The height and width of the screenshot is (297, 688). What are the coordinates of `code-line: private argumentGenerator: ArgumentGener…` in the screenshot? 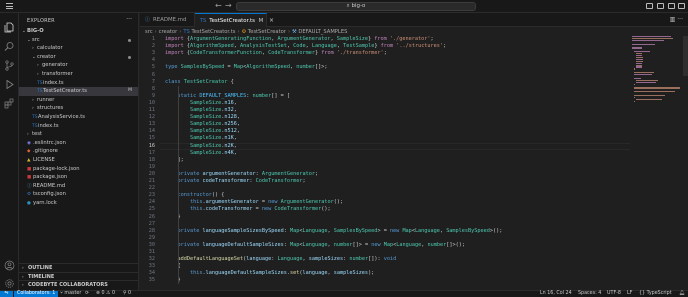 It's located at (242, 174).